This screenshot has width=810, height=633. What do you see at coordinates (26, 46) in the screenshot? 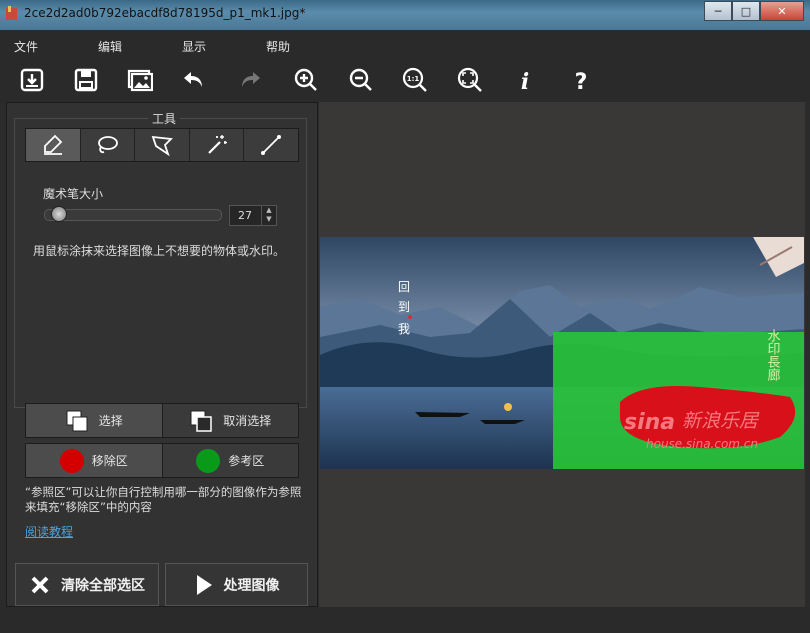
I see `menu-file: 文件` at bounding box center [26, 46].